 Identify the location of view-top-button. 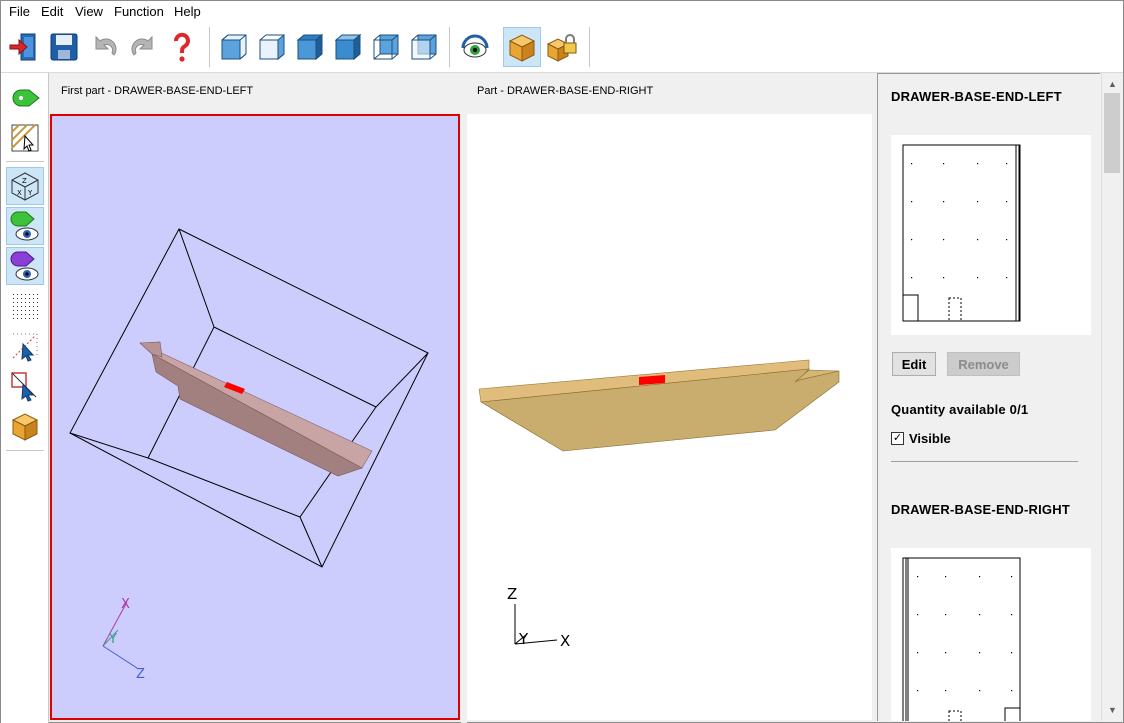
(310, 47).